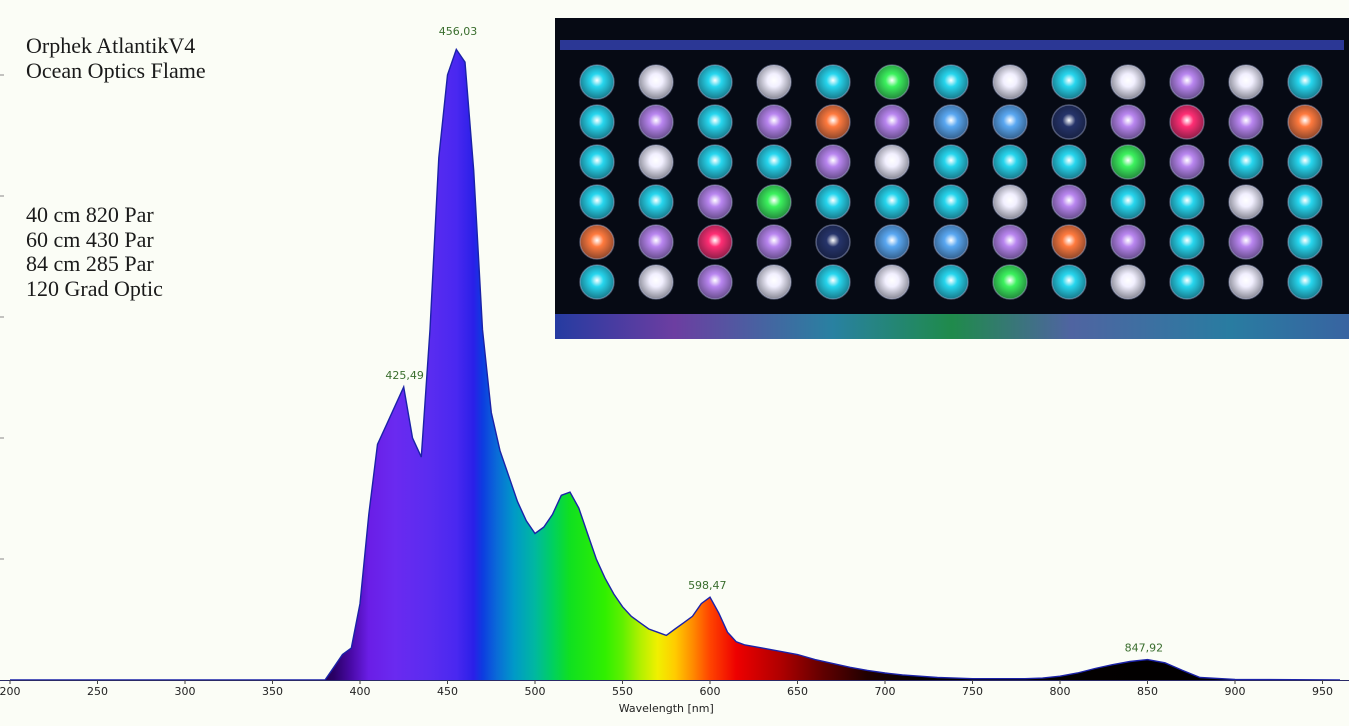 The height and width of the screenshot is (726, 1349). What do you see at coordinates (185, 691) in the screenshot?
I see `x-tick-label: 300` at bounding box center [185, 691].